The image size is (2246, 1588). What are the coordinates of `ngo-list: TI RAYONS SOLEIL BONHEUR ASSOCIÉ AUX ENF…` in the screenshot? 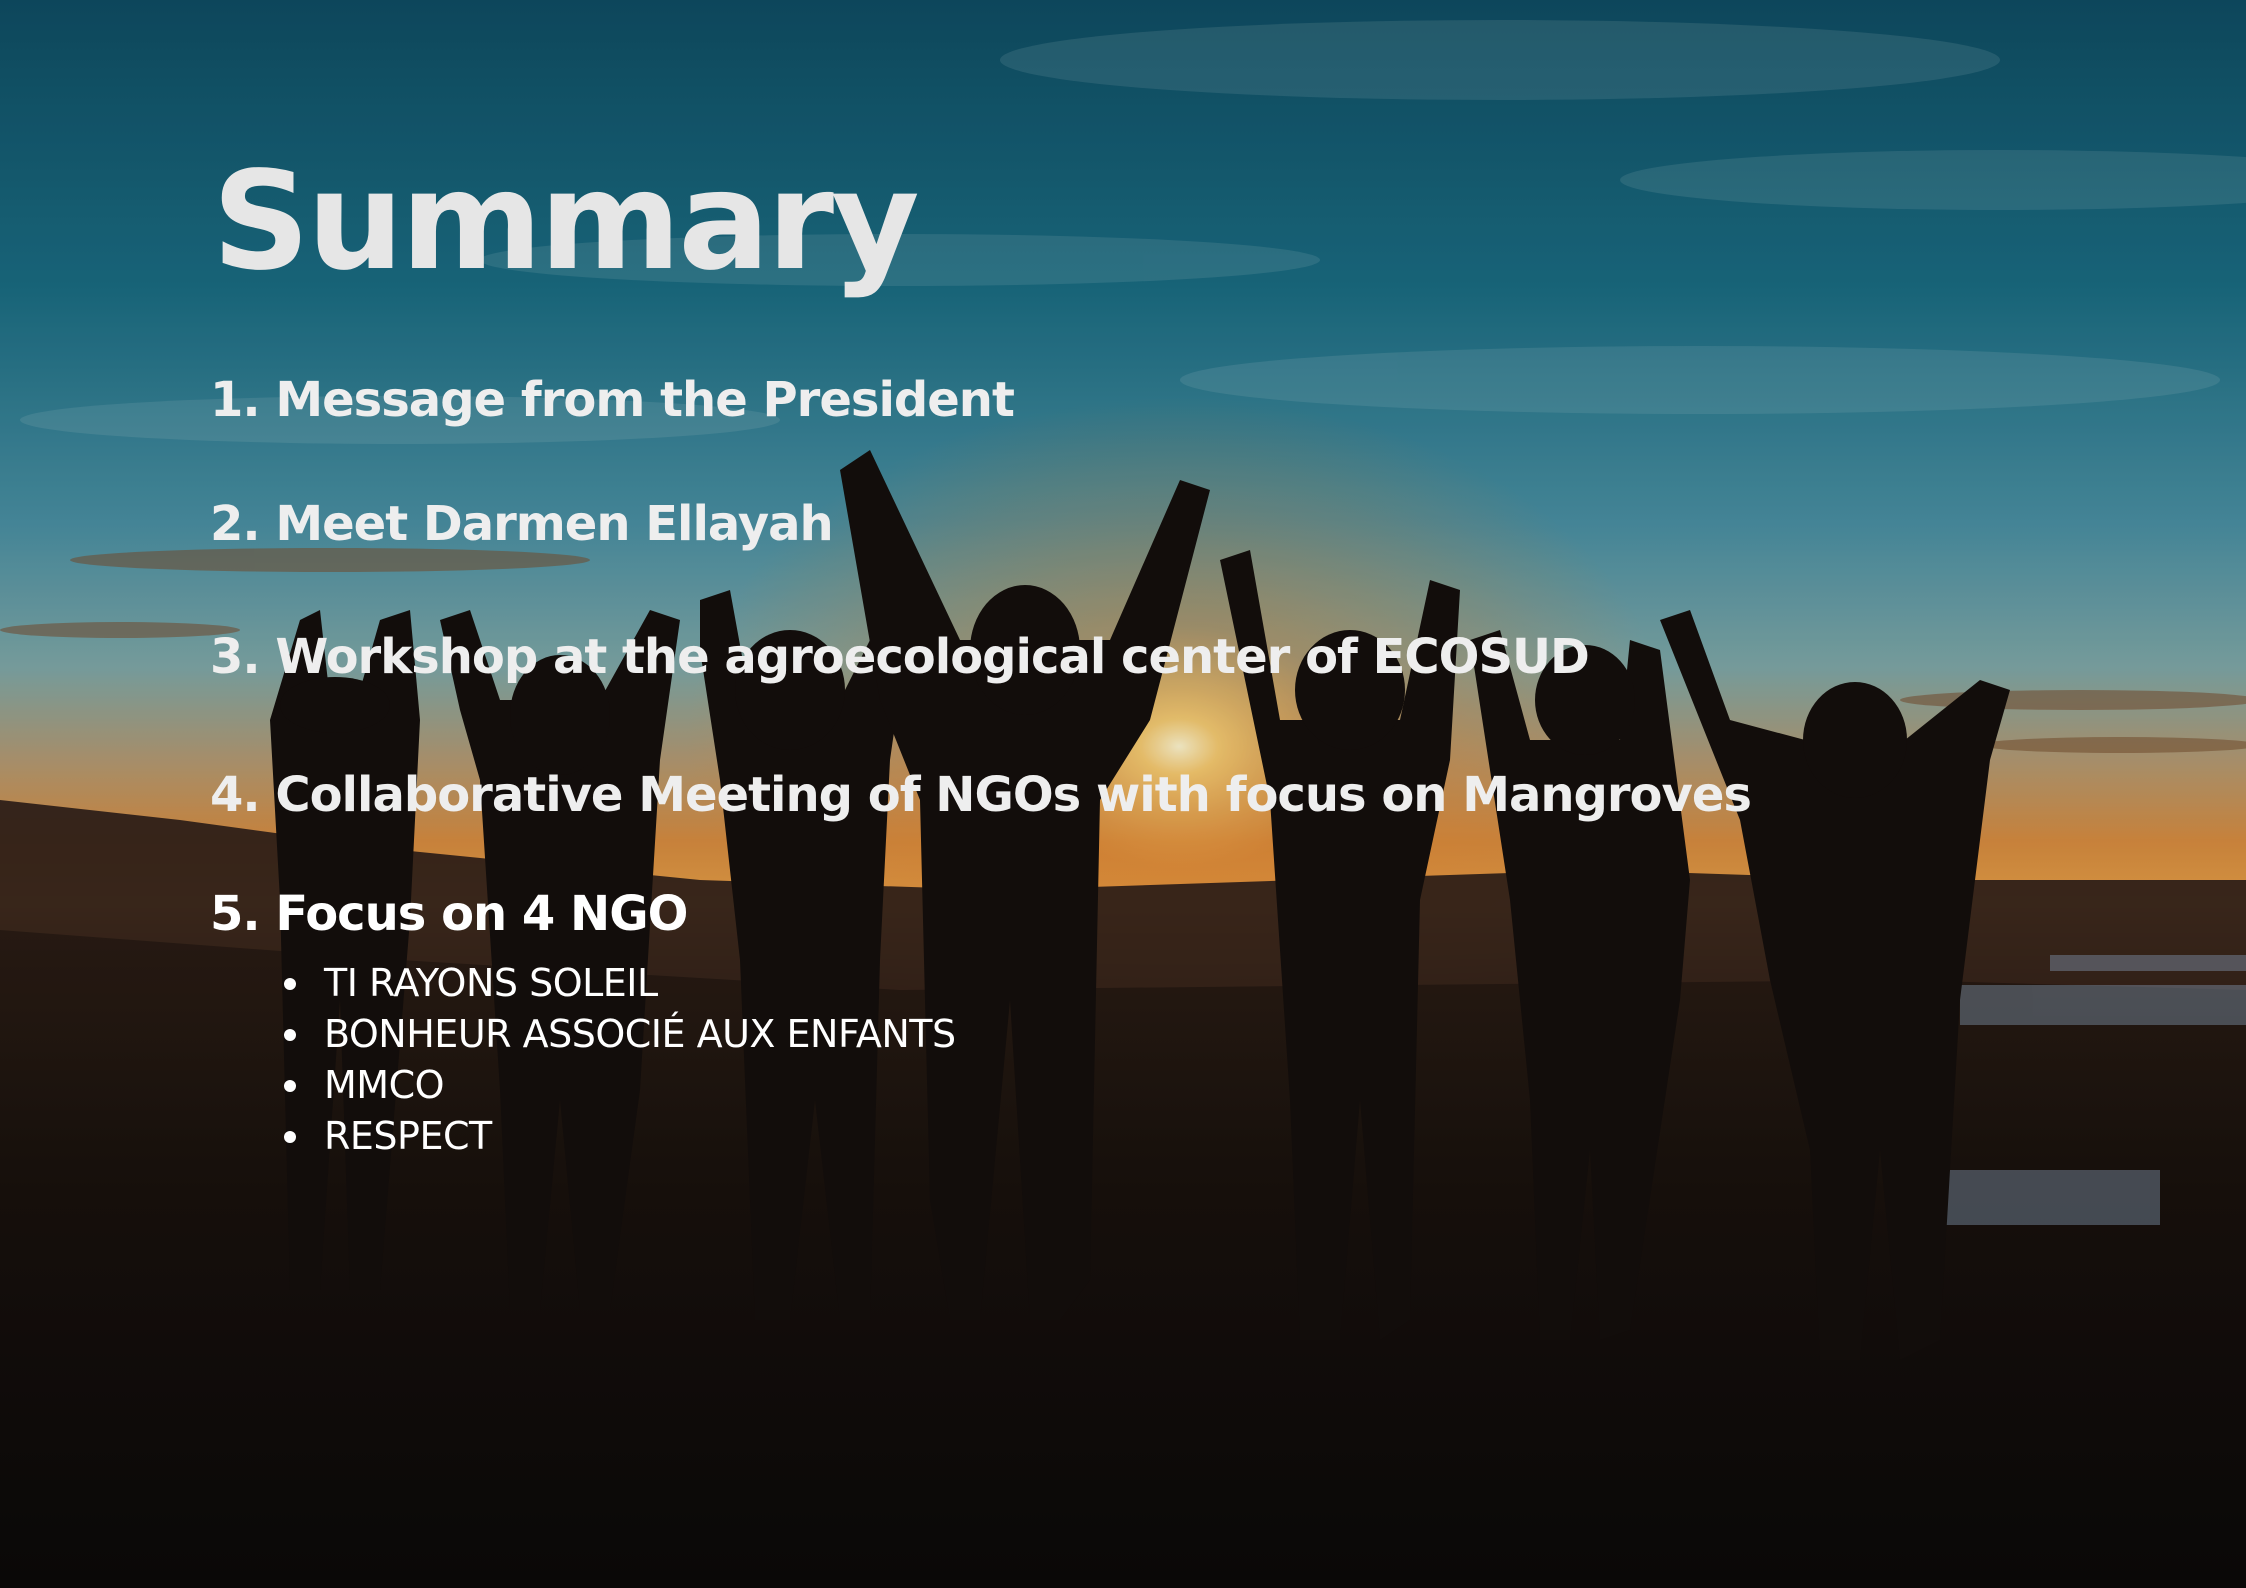 It's located at (618, 1060).